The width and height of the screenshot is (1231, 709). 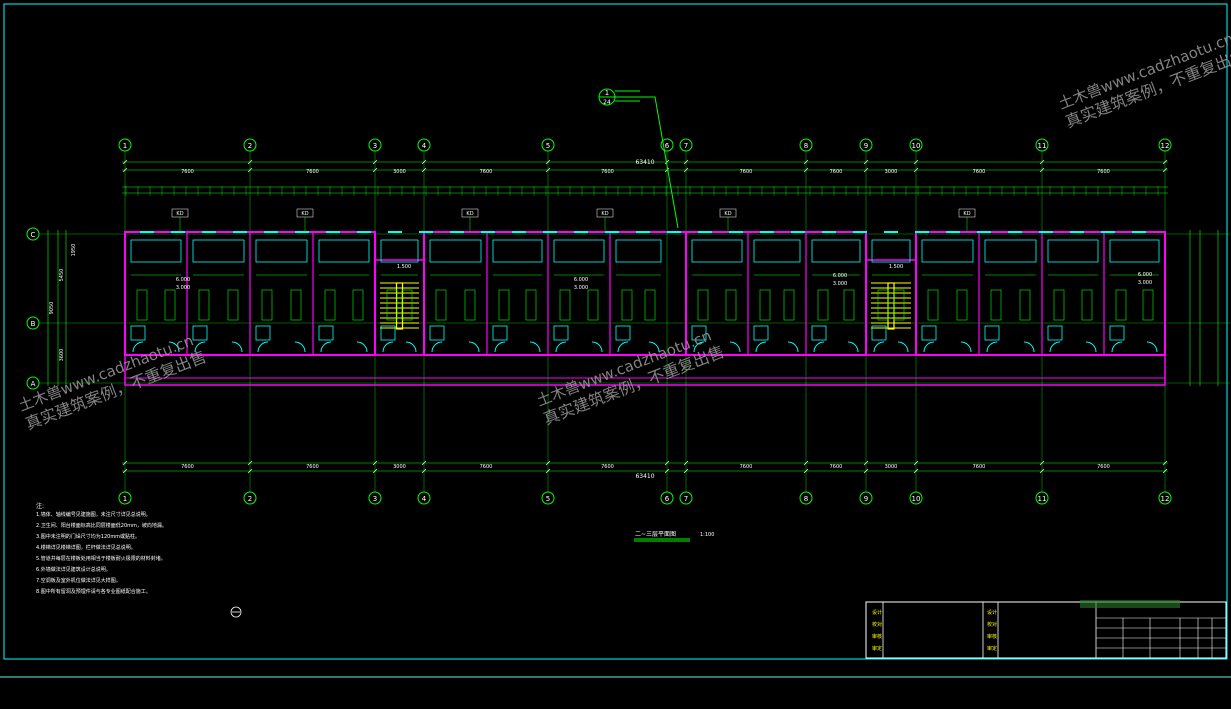 What do you see at coordinates (1145, 275) in the screenshot?
I see `level-label-8: 6.000` at bounding box center [1145, 275].